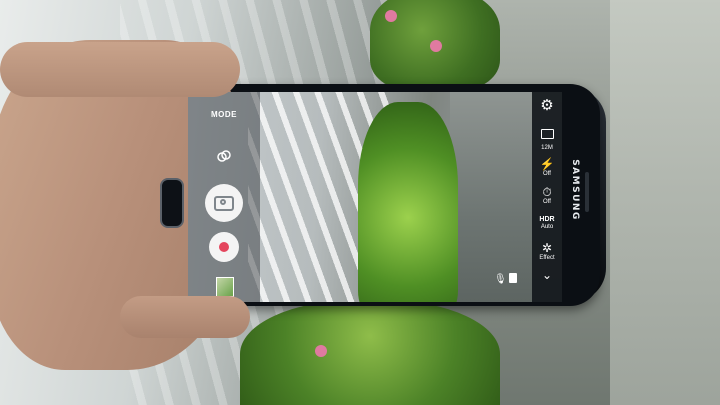  What do you see at coordinates (547, 248) in the screenshot?
I see `effect-icon: ✲` at bounding box center [547, 248].